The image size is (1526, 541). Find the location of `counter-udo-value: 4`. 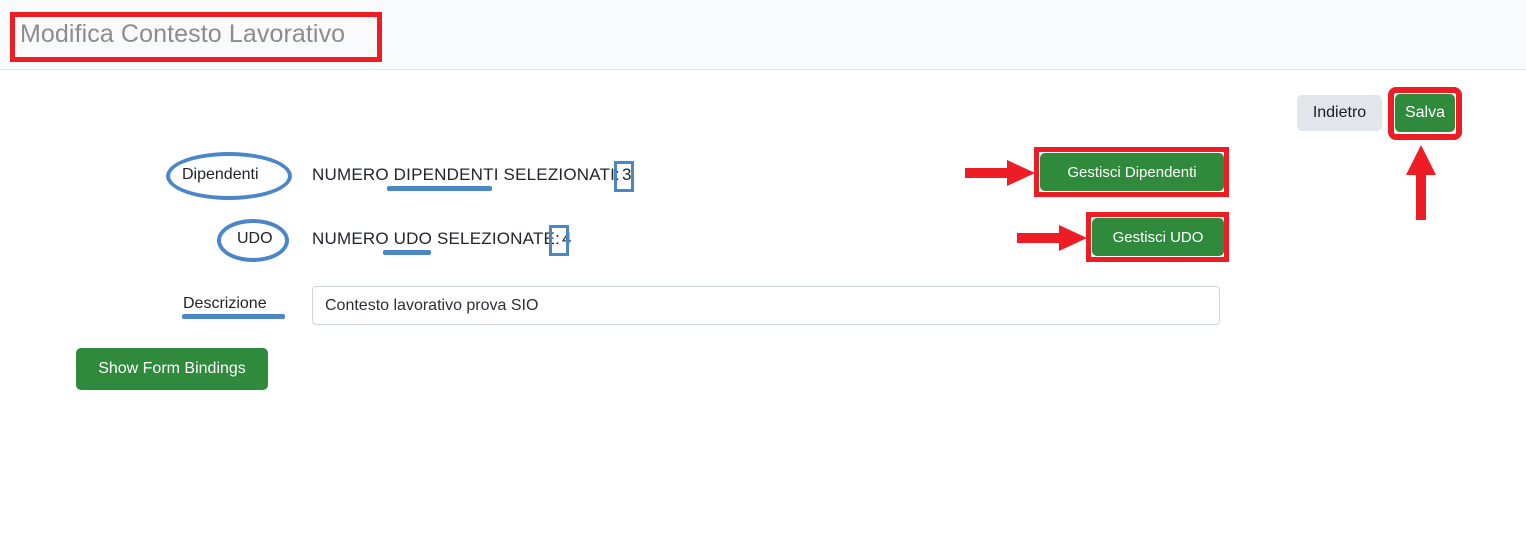

counter-udo-value: 4 is located at coordinates (566, 238).